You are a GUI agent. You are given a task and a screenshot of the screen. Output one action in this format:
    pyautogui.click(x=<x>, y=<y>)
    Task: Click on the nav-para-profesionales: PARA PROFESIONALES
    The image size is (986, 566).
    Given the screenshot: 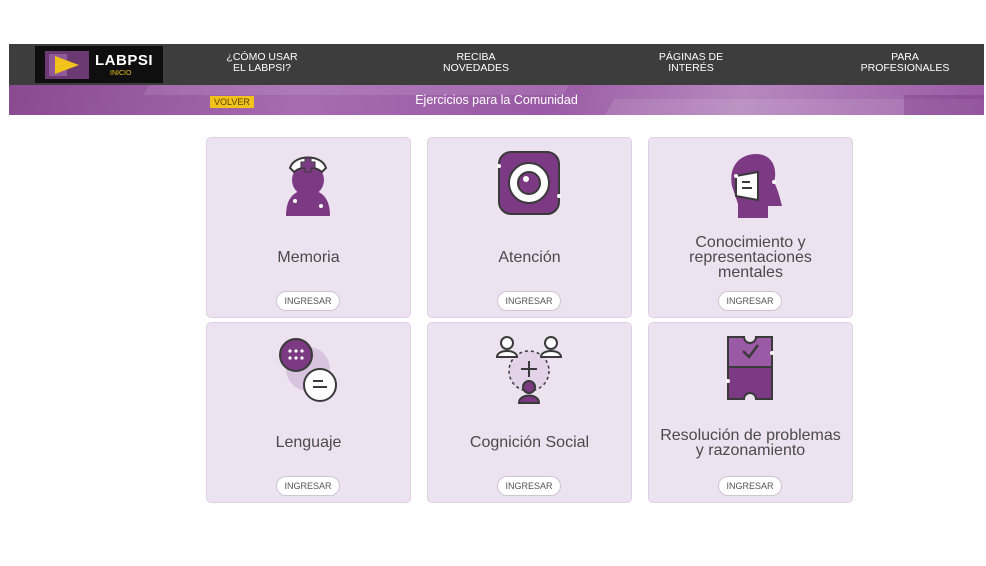 What is the action you would take?
    pyautogui.click(x=905, y=63)
    